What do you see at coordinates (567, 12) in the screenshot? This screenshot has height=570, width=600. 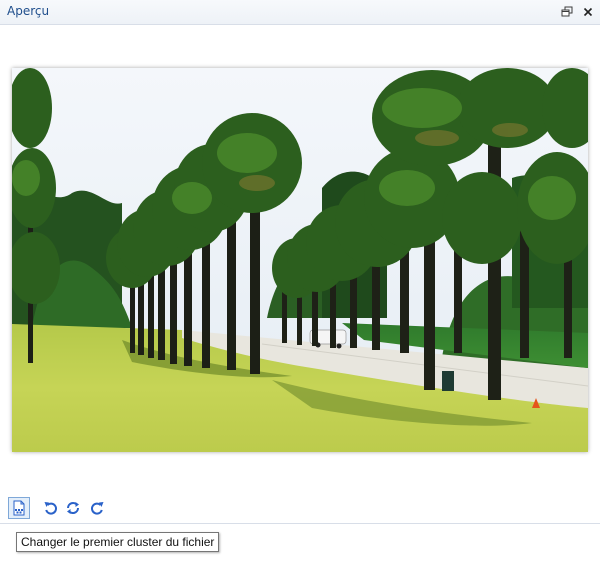 I see `undock-icon` at bounding box center [567, 12].